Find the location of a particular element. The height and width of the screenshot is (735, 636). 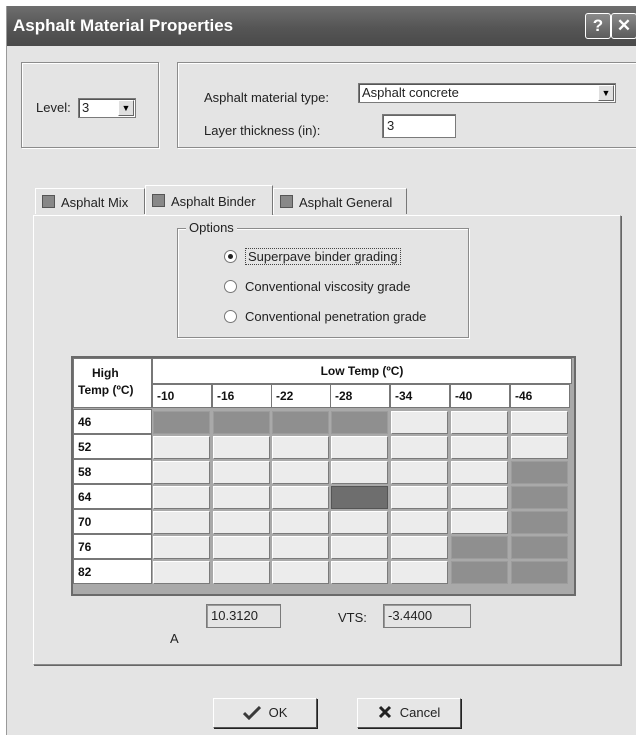

grade-cell-64-m46 is located at coordinates (539, 497).